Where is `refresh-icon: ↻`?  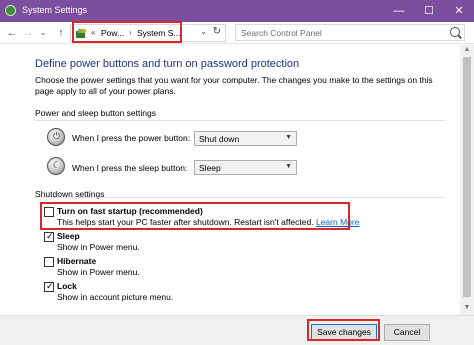
refresh-icon: ↻ is located at coordinates (217, 31).